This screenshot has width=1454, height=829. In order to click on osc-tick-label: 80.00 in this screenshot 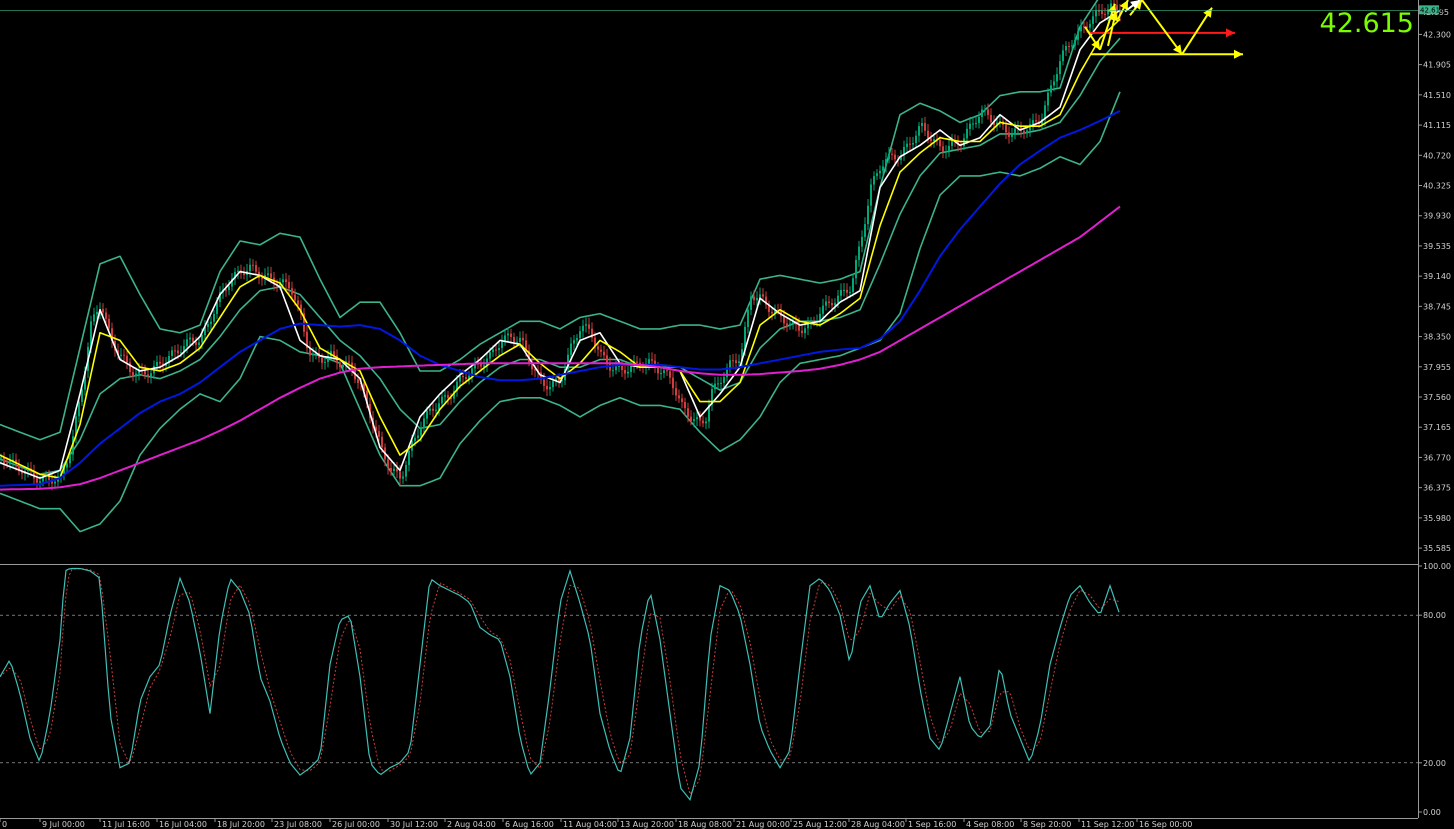, I will do `click(1434, 615)`.